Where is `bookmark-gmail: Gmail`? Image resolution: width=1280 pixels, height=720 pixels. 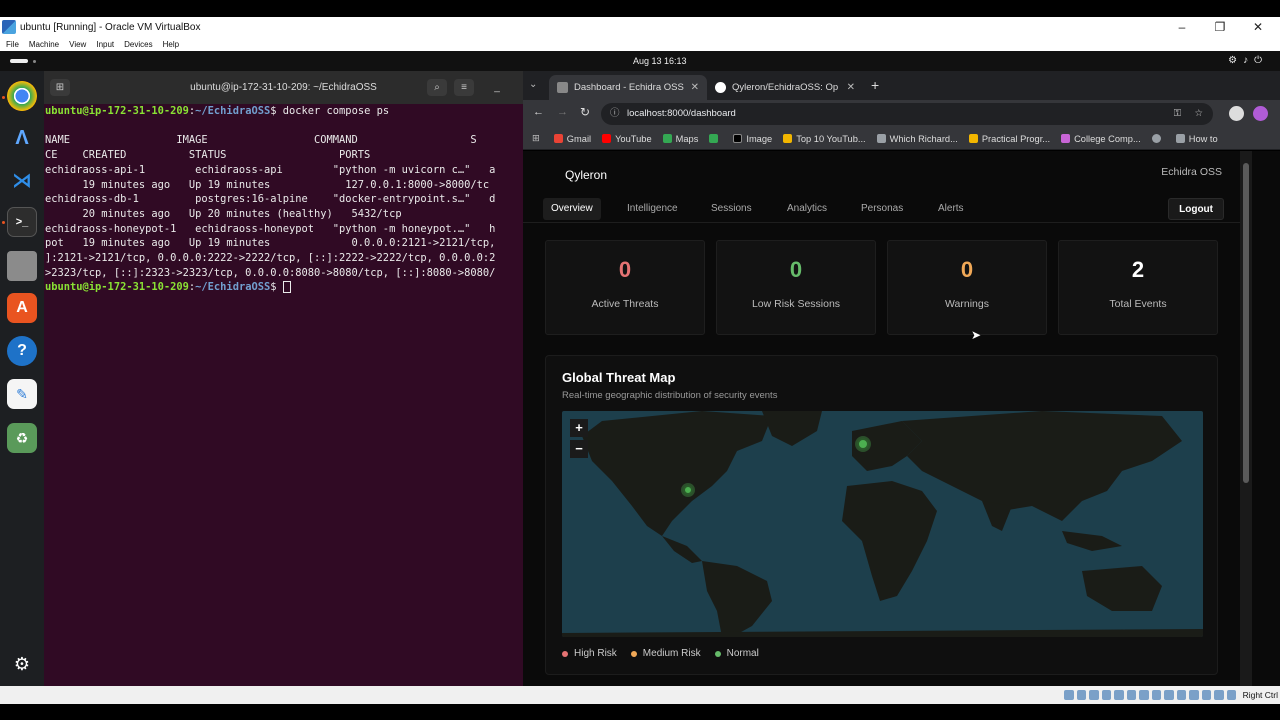
bookmark-gmail: Gmail is located at coordinates (572, 138).